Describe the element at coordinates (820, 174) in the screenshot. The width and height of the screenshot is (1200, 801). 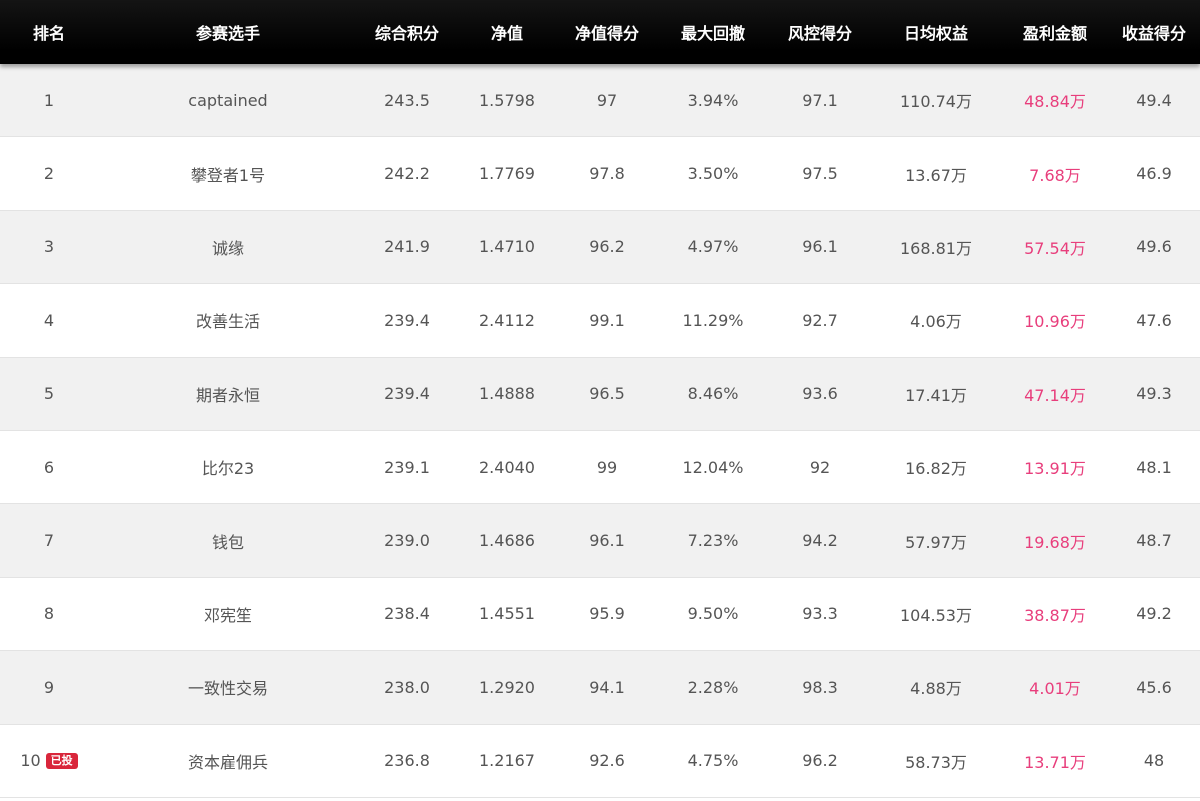
I see `risk-score-cell: 97.5` at that location.